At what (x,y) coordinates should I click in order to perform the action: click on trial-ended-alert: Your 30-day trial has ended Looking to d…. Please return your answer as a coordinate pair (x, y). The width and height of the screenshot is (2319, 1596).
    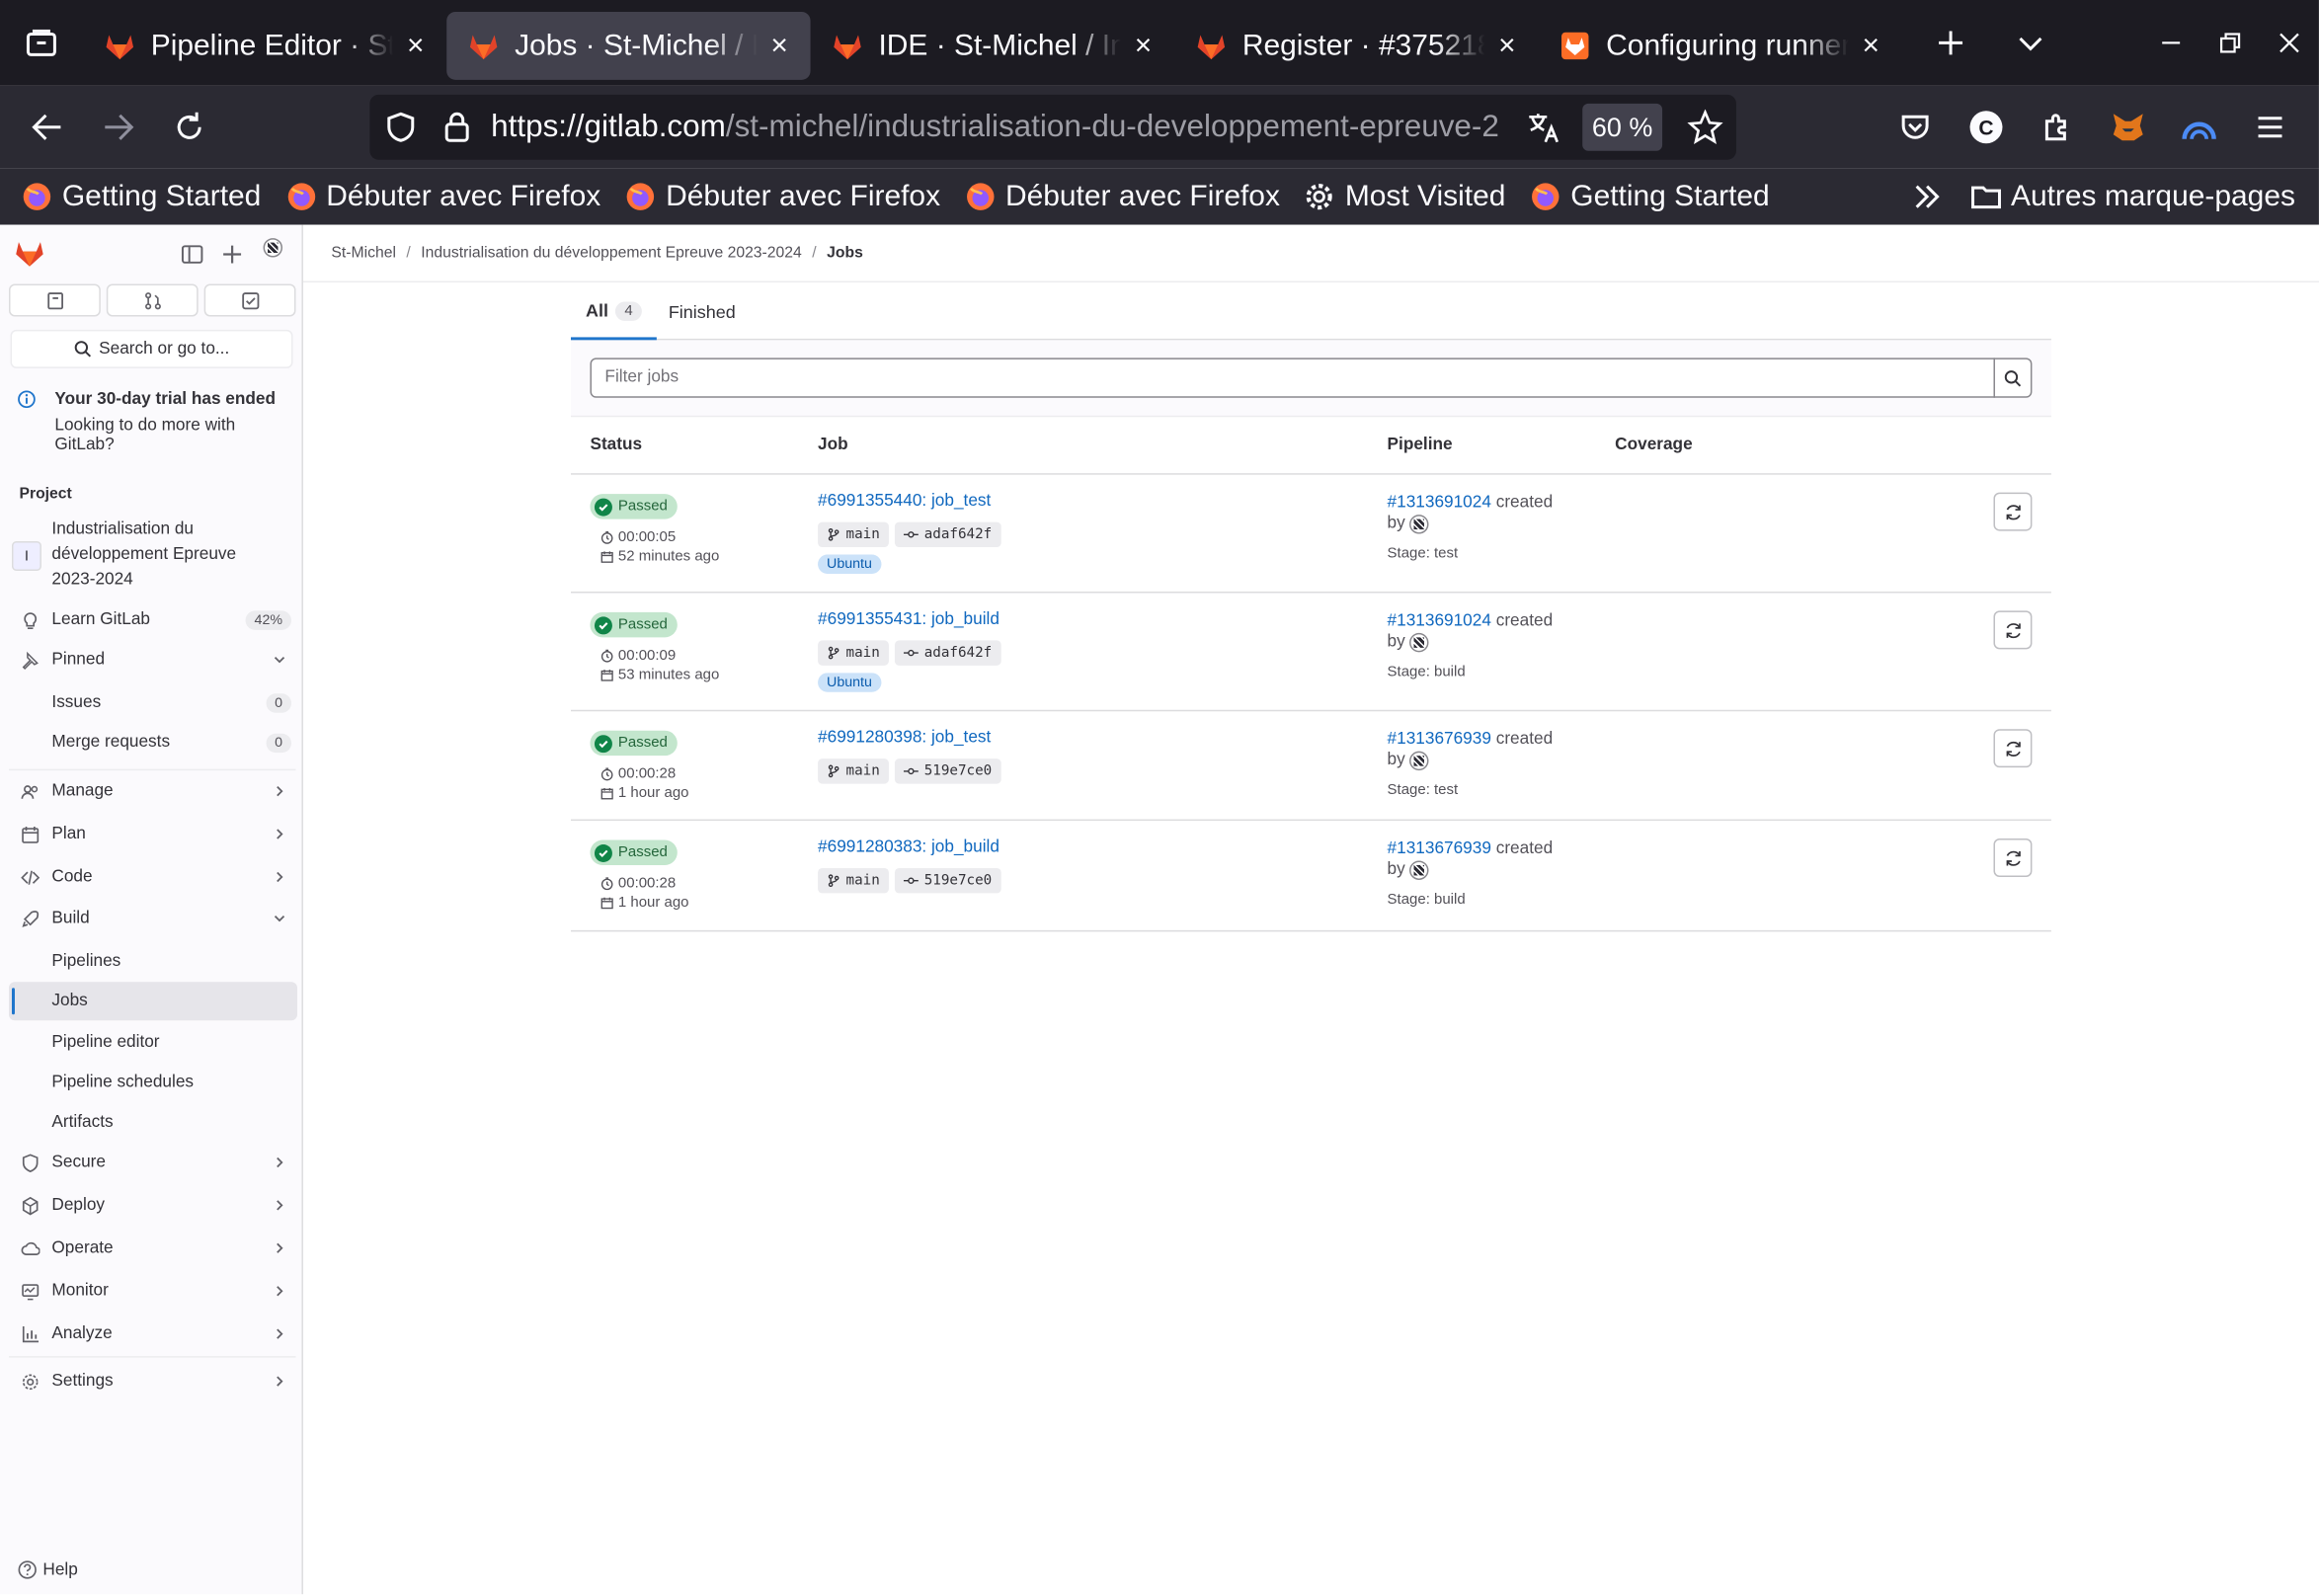
    Looking at the image, I should click on (155, 422).